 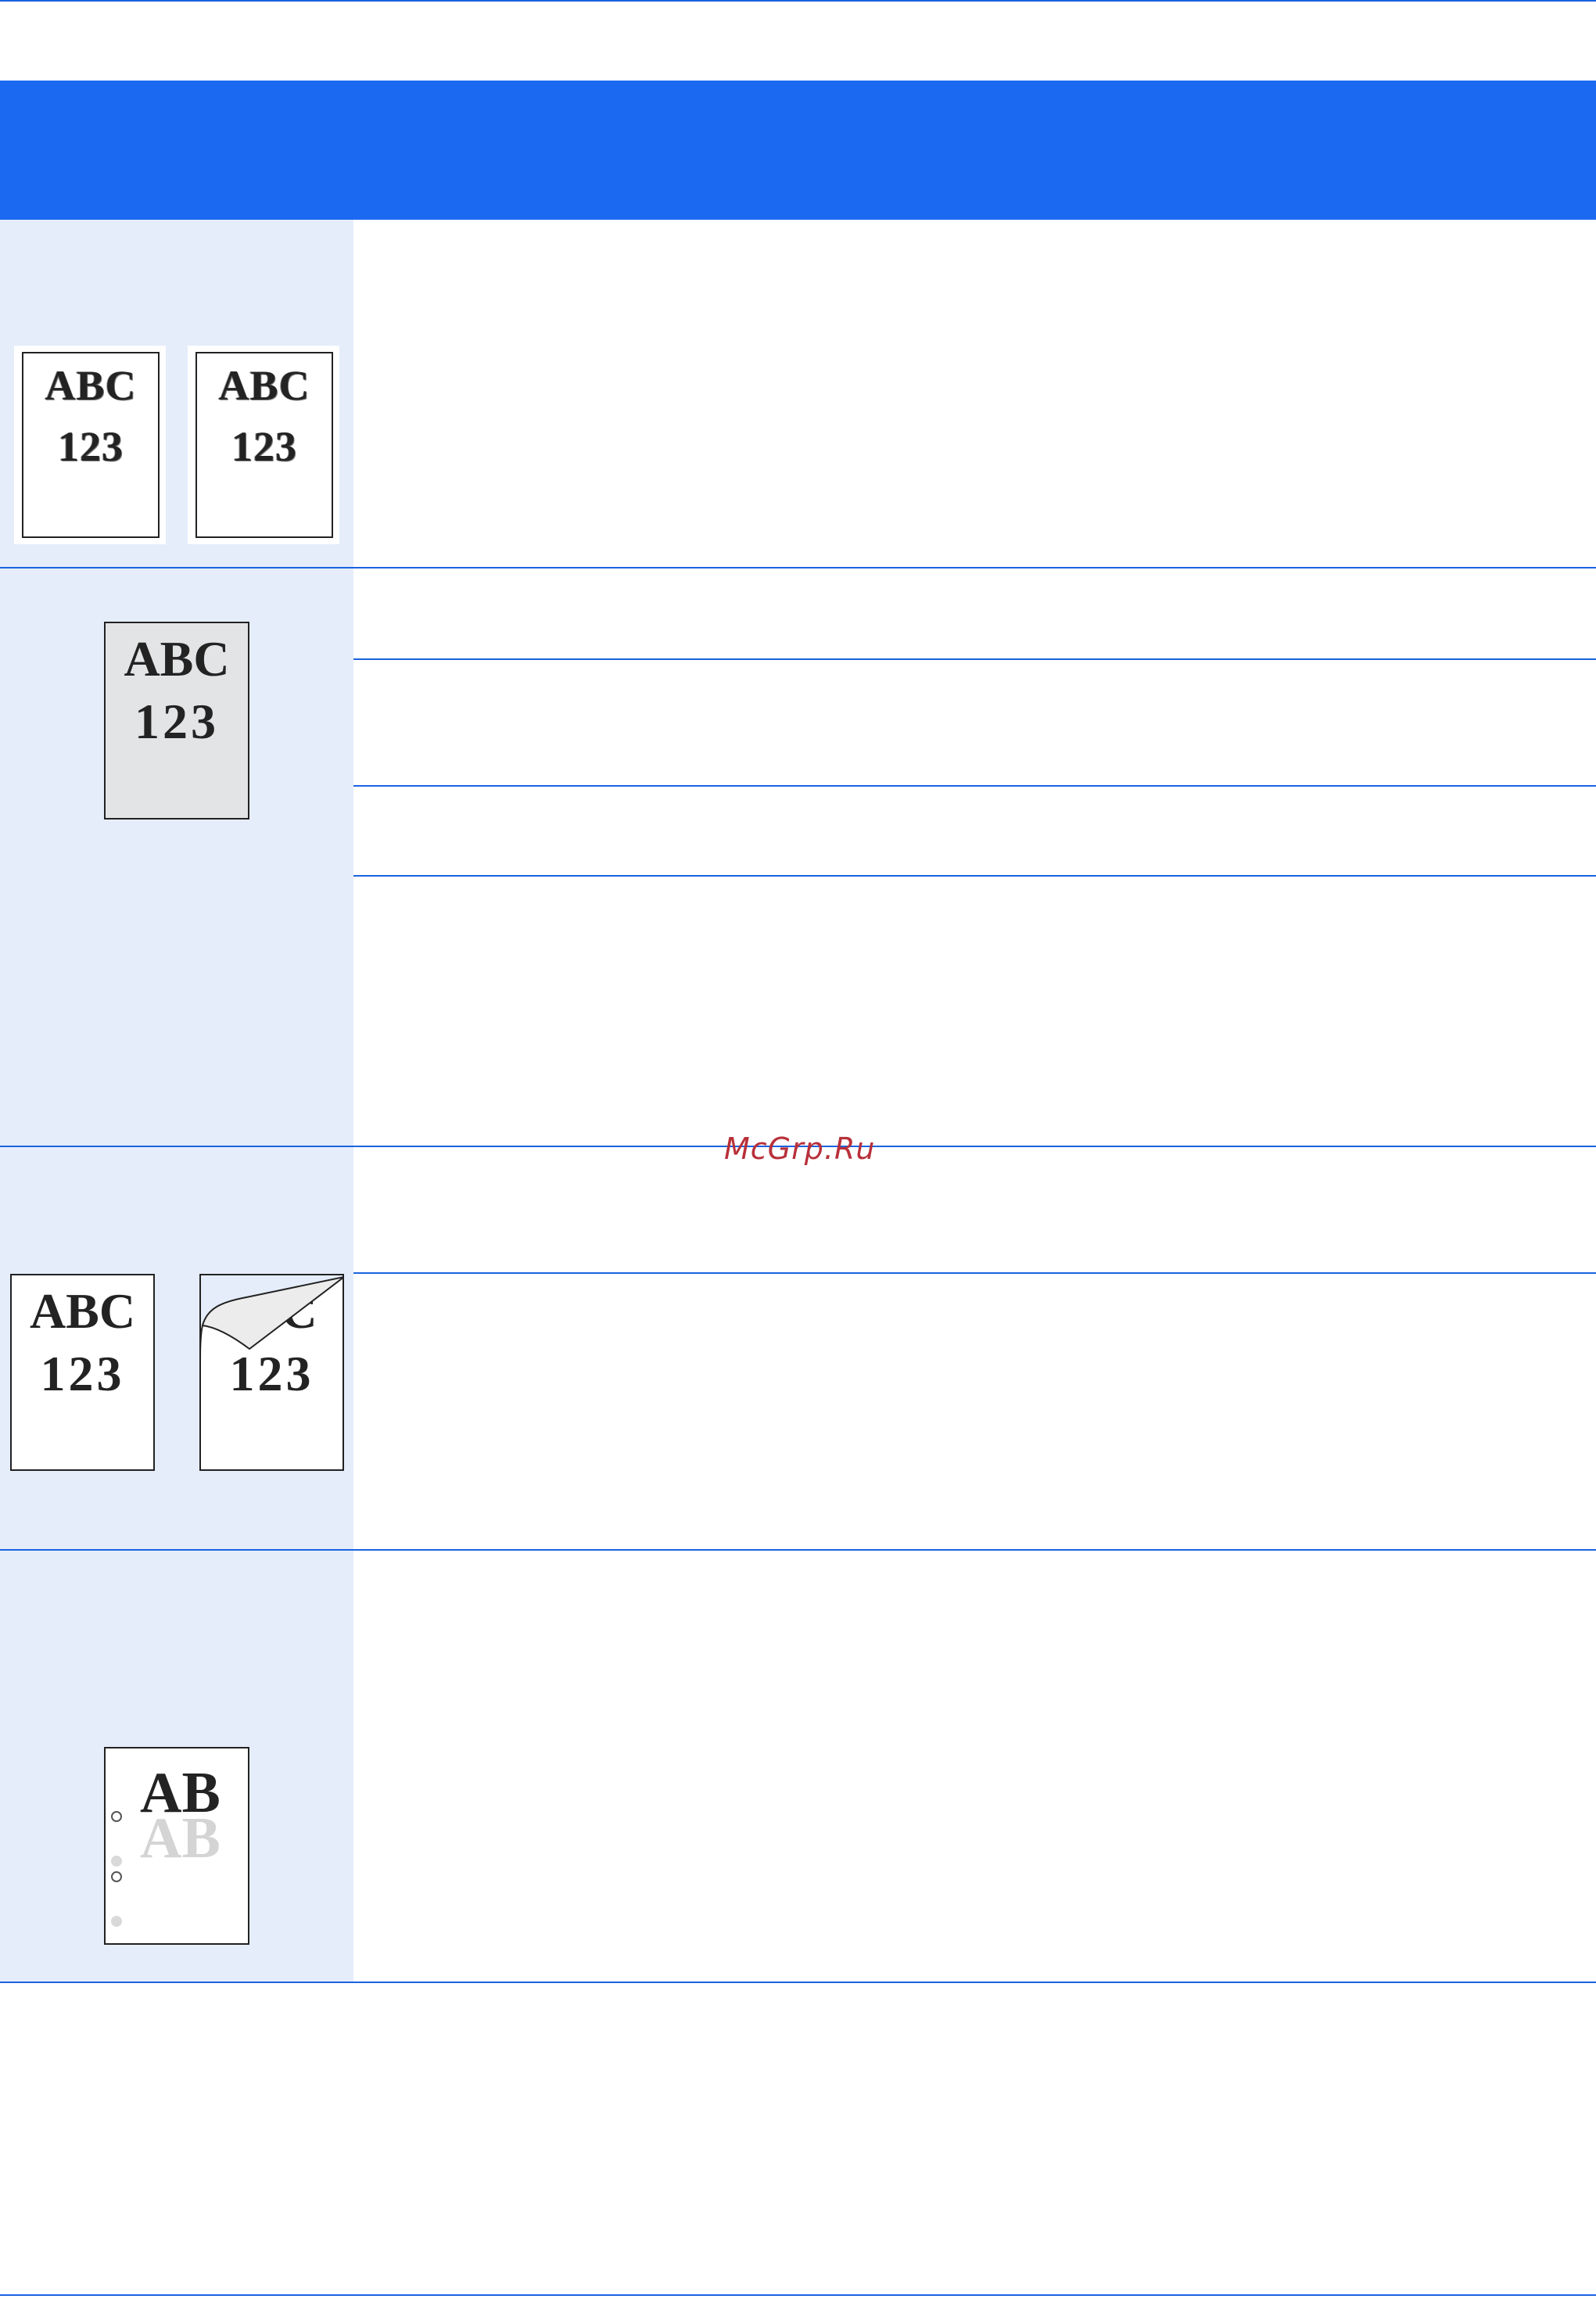 I want to click on curled-paper-print-sample: C 123, so click(x=271, y=1372).